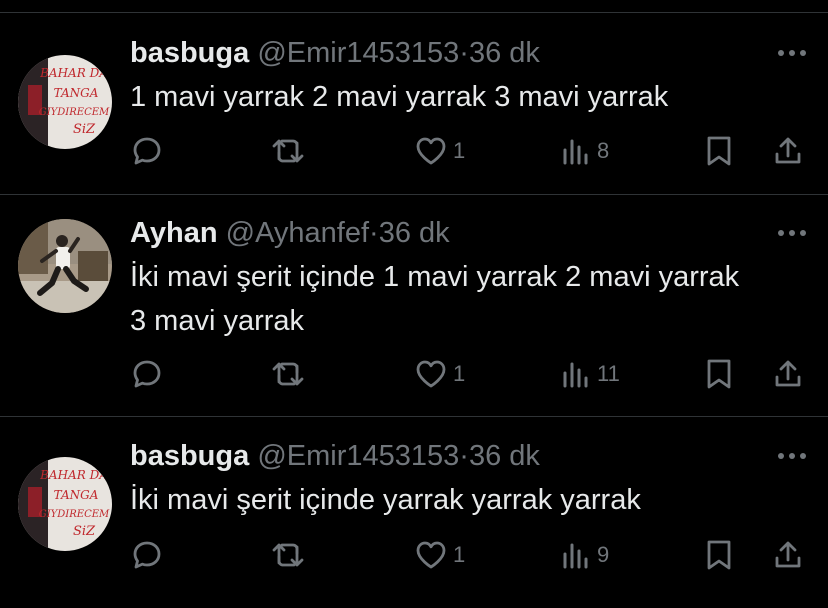 This screenshot has height=608, width=828. Describe the element at coordinates (603, 150) in the screenshot. I see `views-count: 8` at that location.